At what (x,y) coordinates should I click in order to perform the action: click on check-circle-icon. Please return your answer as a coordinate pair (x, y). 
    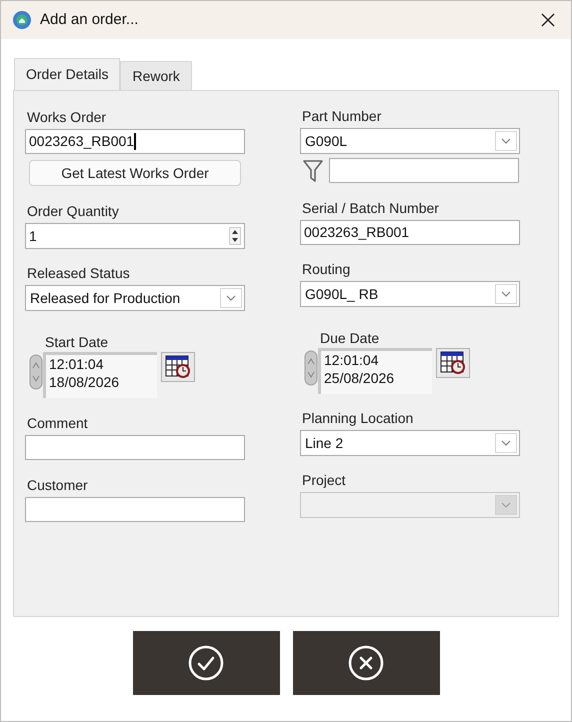
    Looking at the image, I should click on (206, 663).